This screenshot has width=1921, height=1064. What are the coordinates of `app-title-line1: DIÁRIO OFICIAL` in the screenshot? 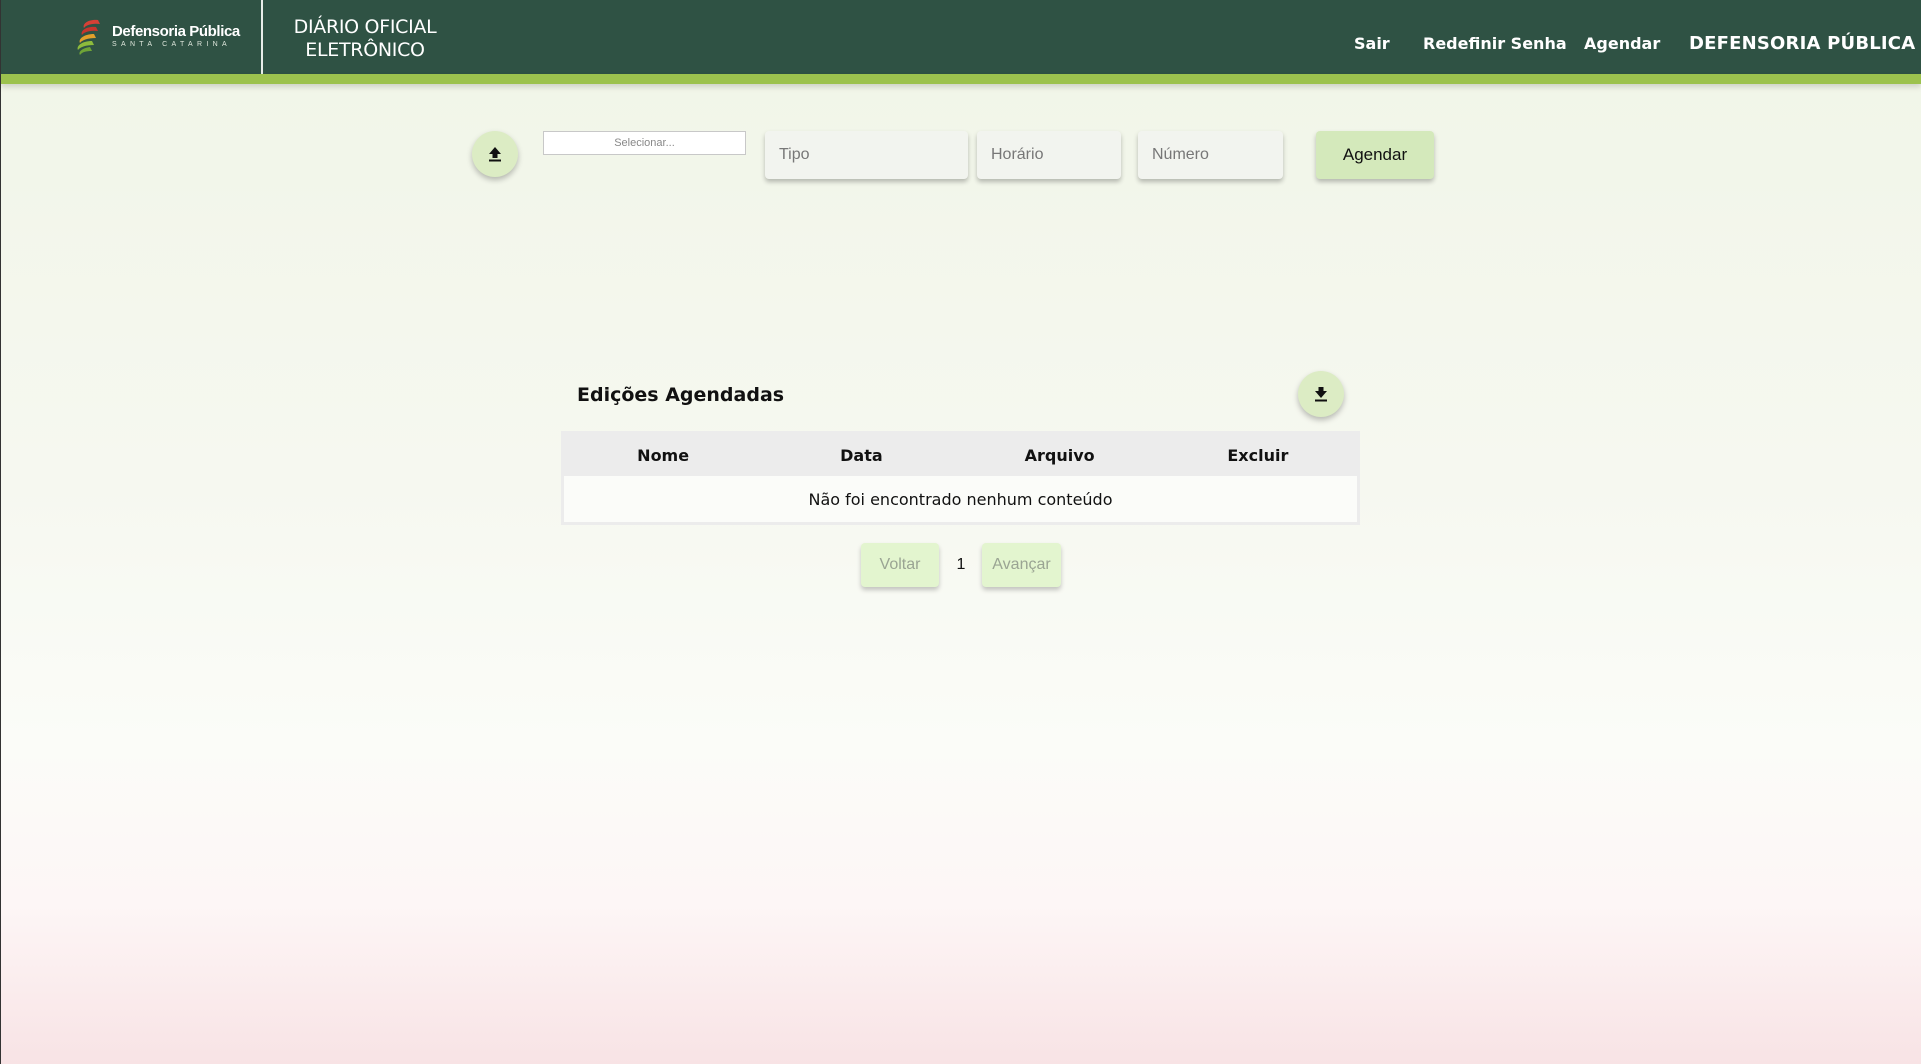 It's located at (365, 27).